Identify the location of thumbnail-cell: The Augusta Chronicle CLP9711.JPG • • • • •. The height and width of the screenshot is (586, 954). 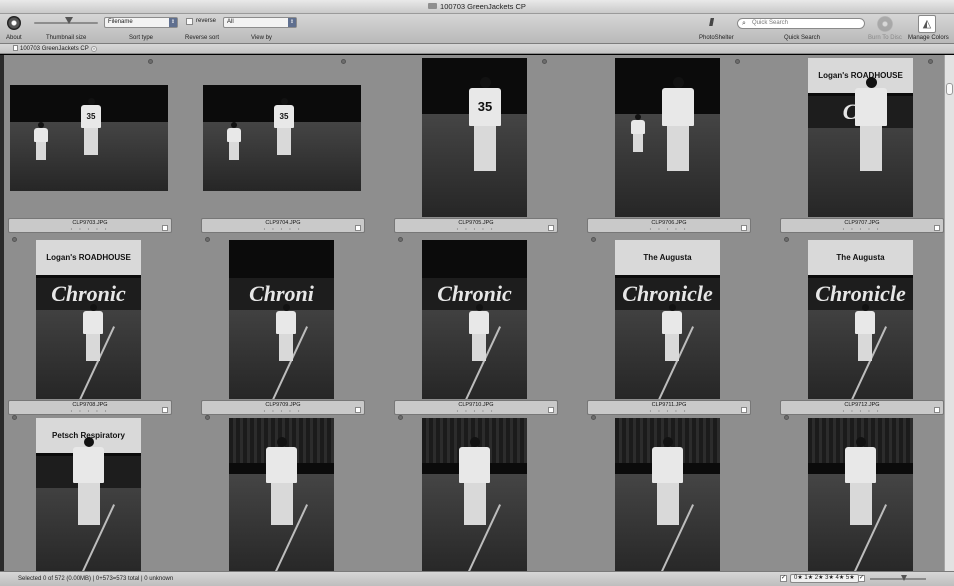
(669, 326).